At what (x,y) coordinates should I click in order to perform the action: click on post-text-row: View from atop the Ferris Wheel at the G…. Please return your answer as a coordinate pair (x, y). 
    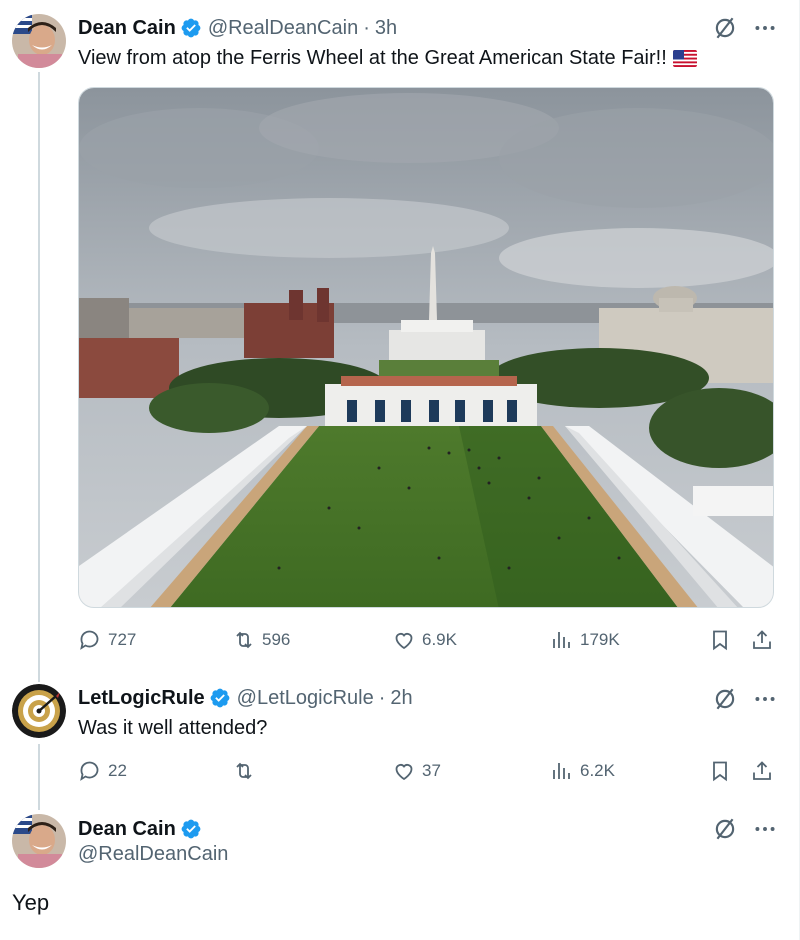
    Looking at the image, I should click on (387, 58).